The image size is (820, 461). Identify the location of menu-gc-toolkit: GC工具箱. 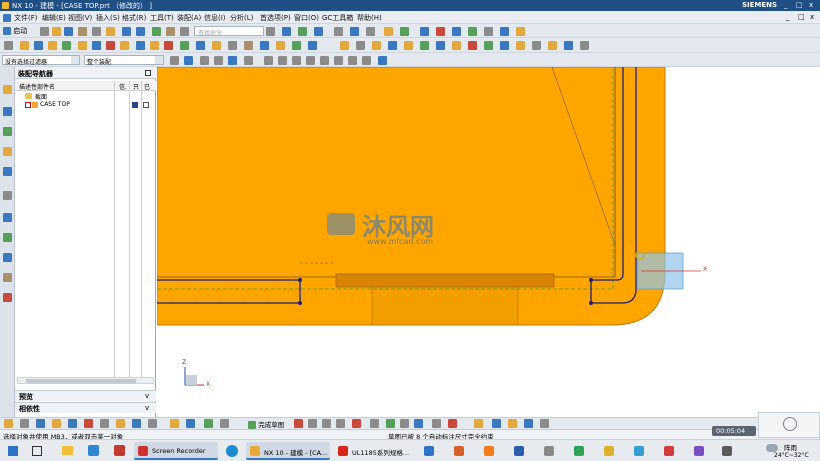
(337, 18).